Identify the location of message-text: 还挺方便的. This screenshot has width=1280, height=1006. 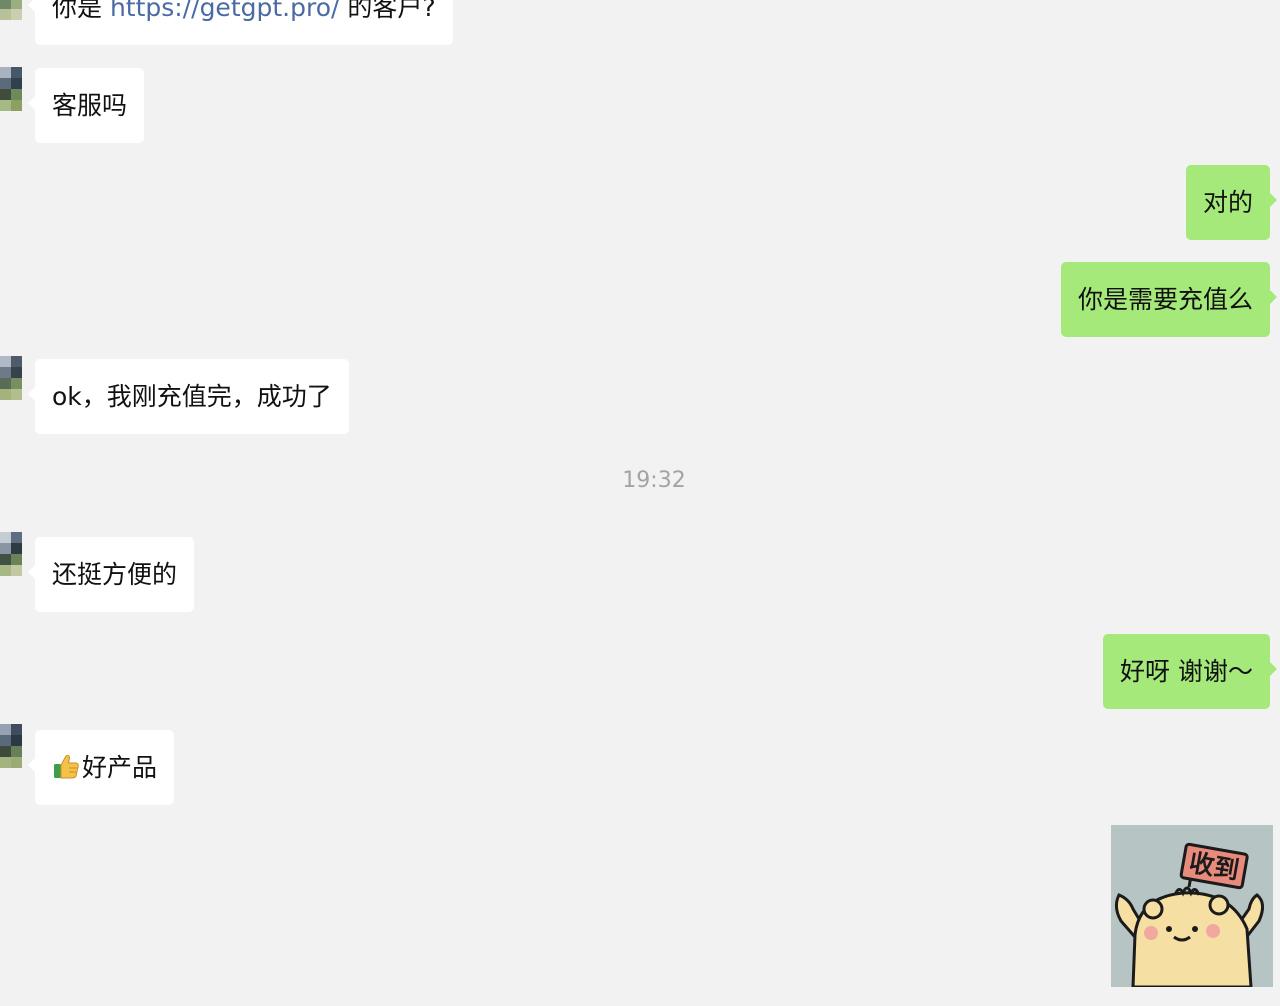
(115, 574).